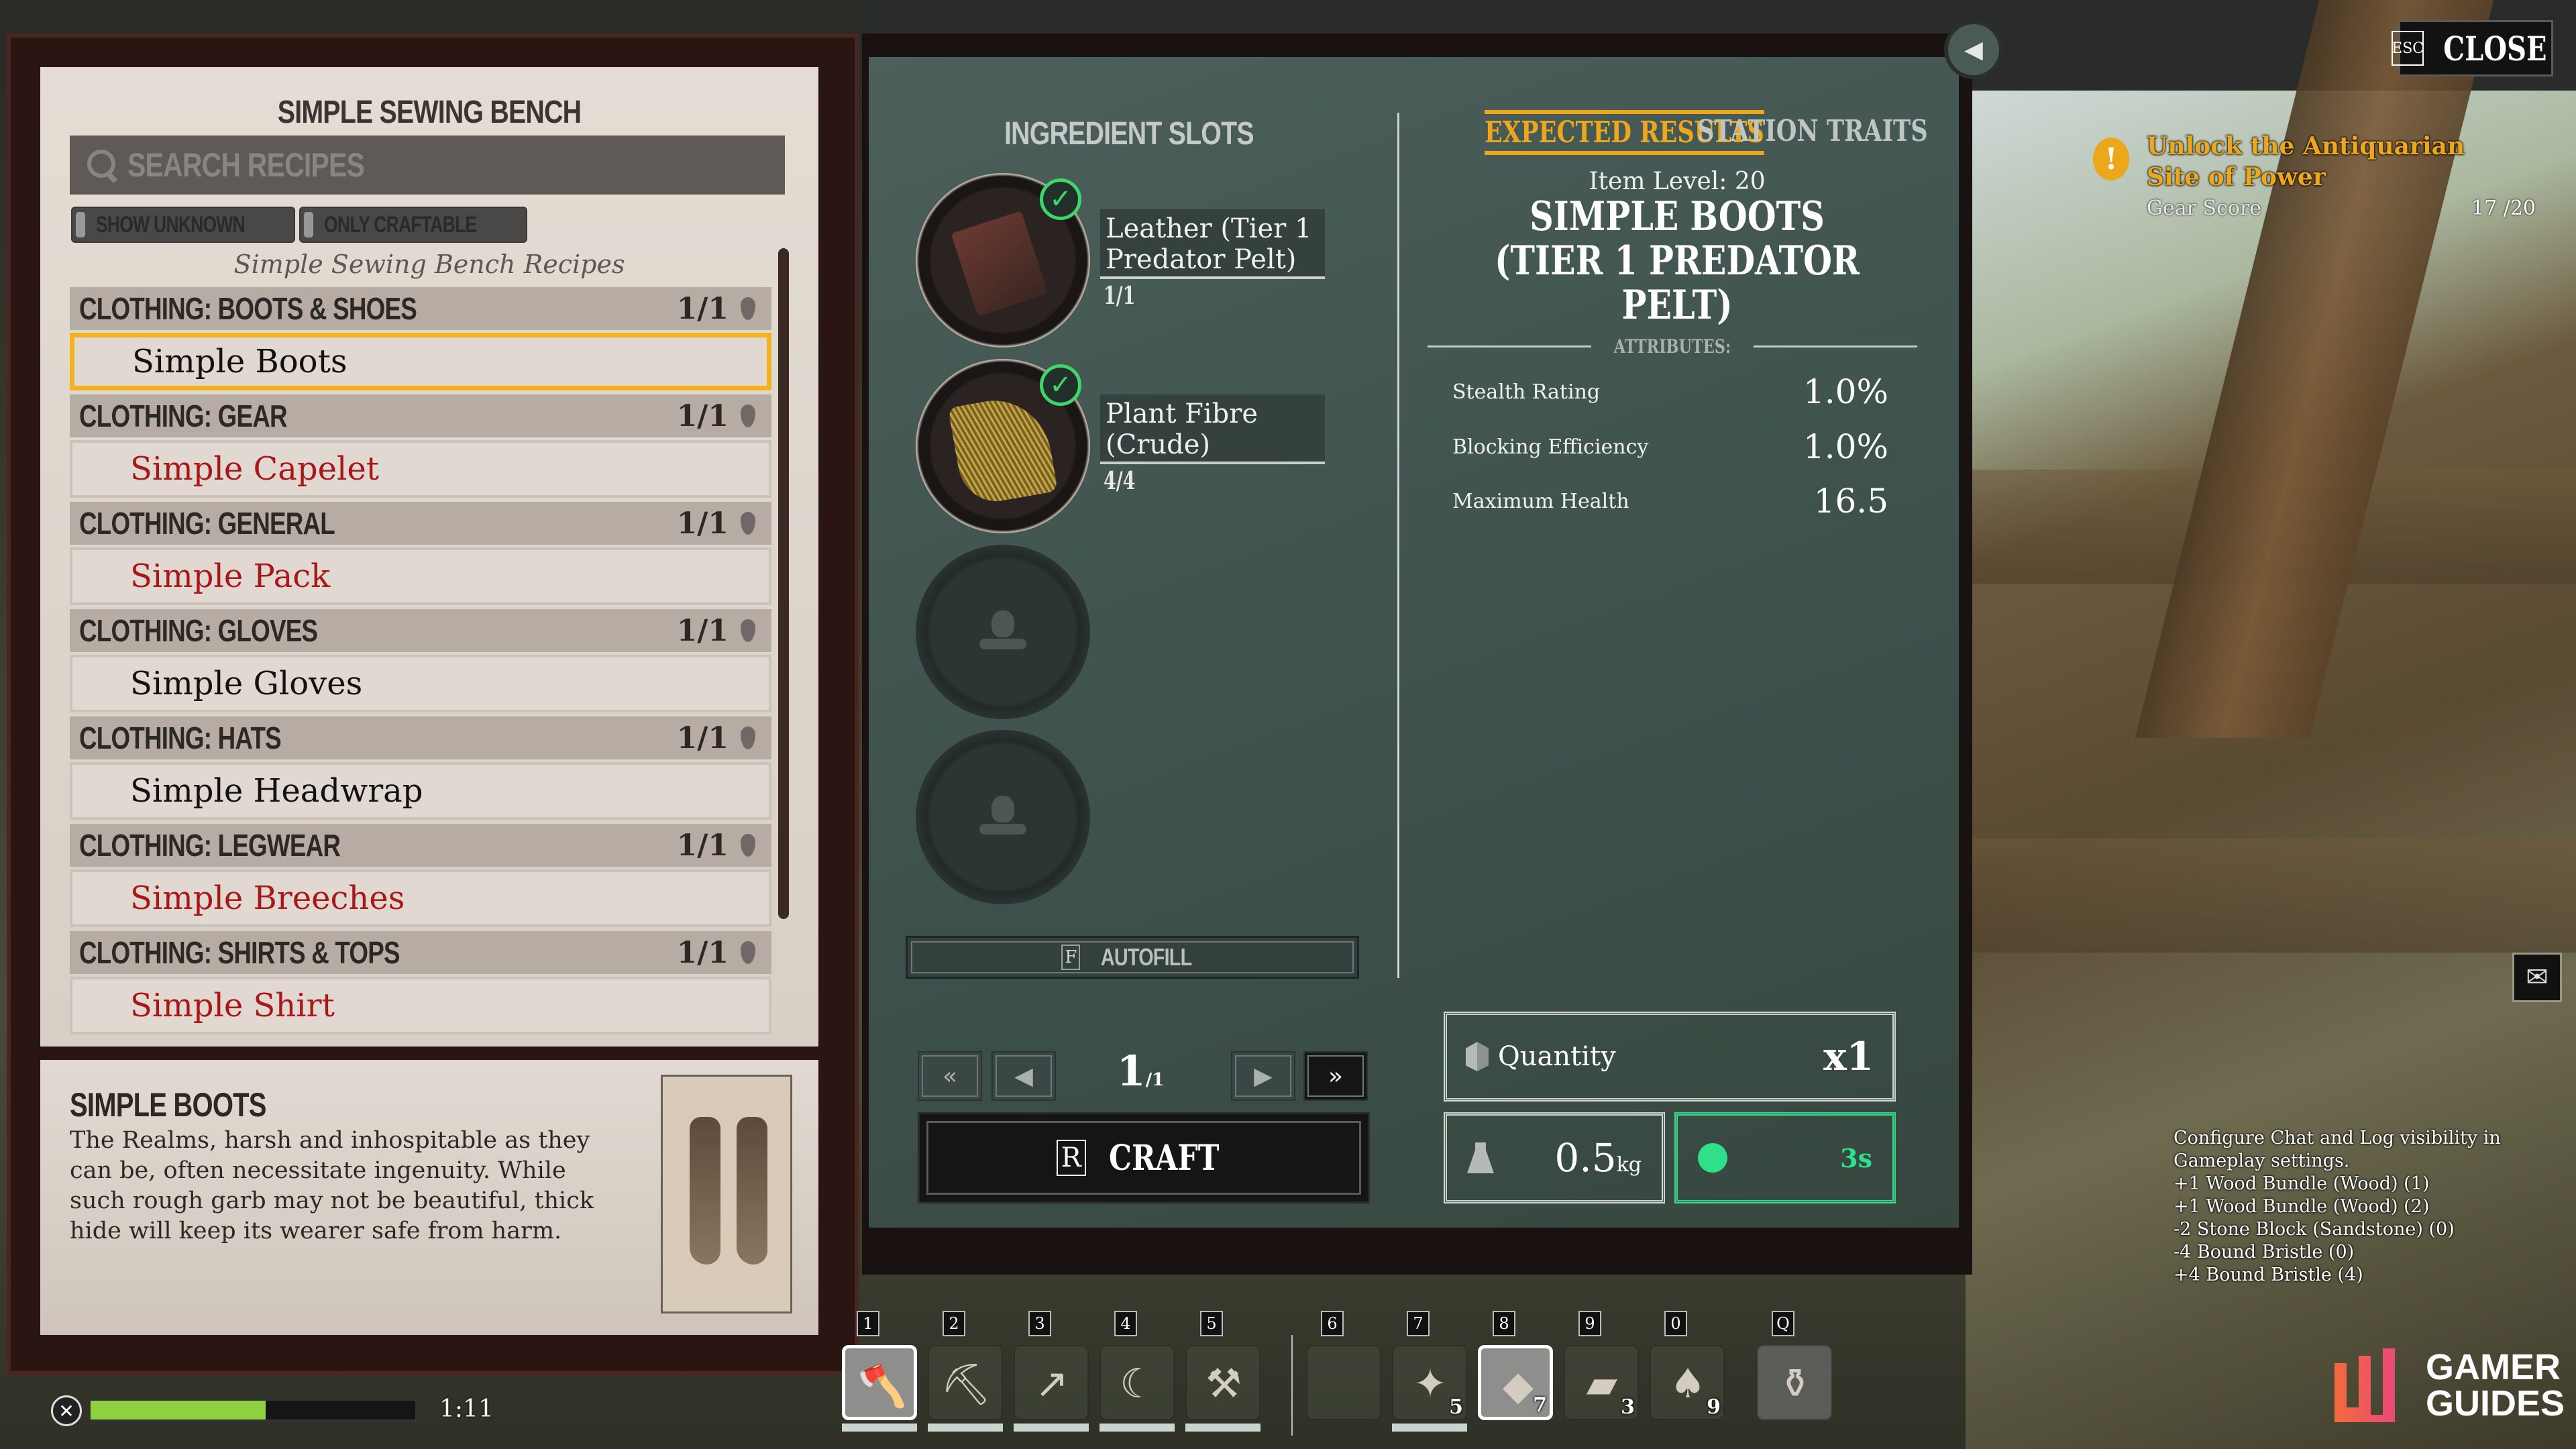 The height and width of the screenshot is (1449, 2576). Describe the element at coordinates (420, 791) in the screenshot. I see `recipe-item: Simple Headwrap` at that location.